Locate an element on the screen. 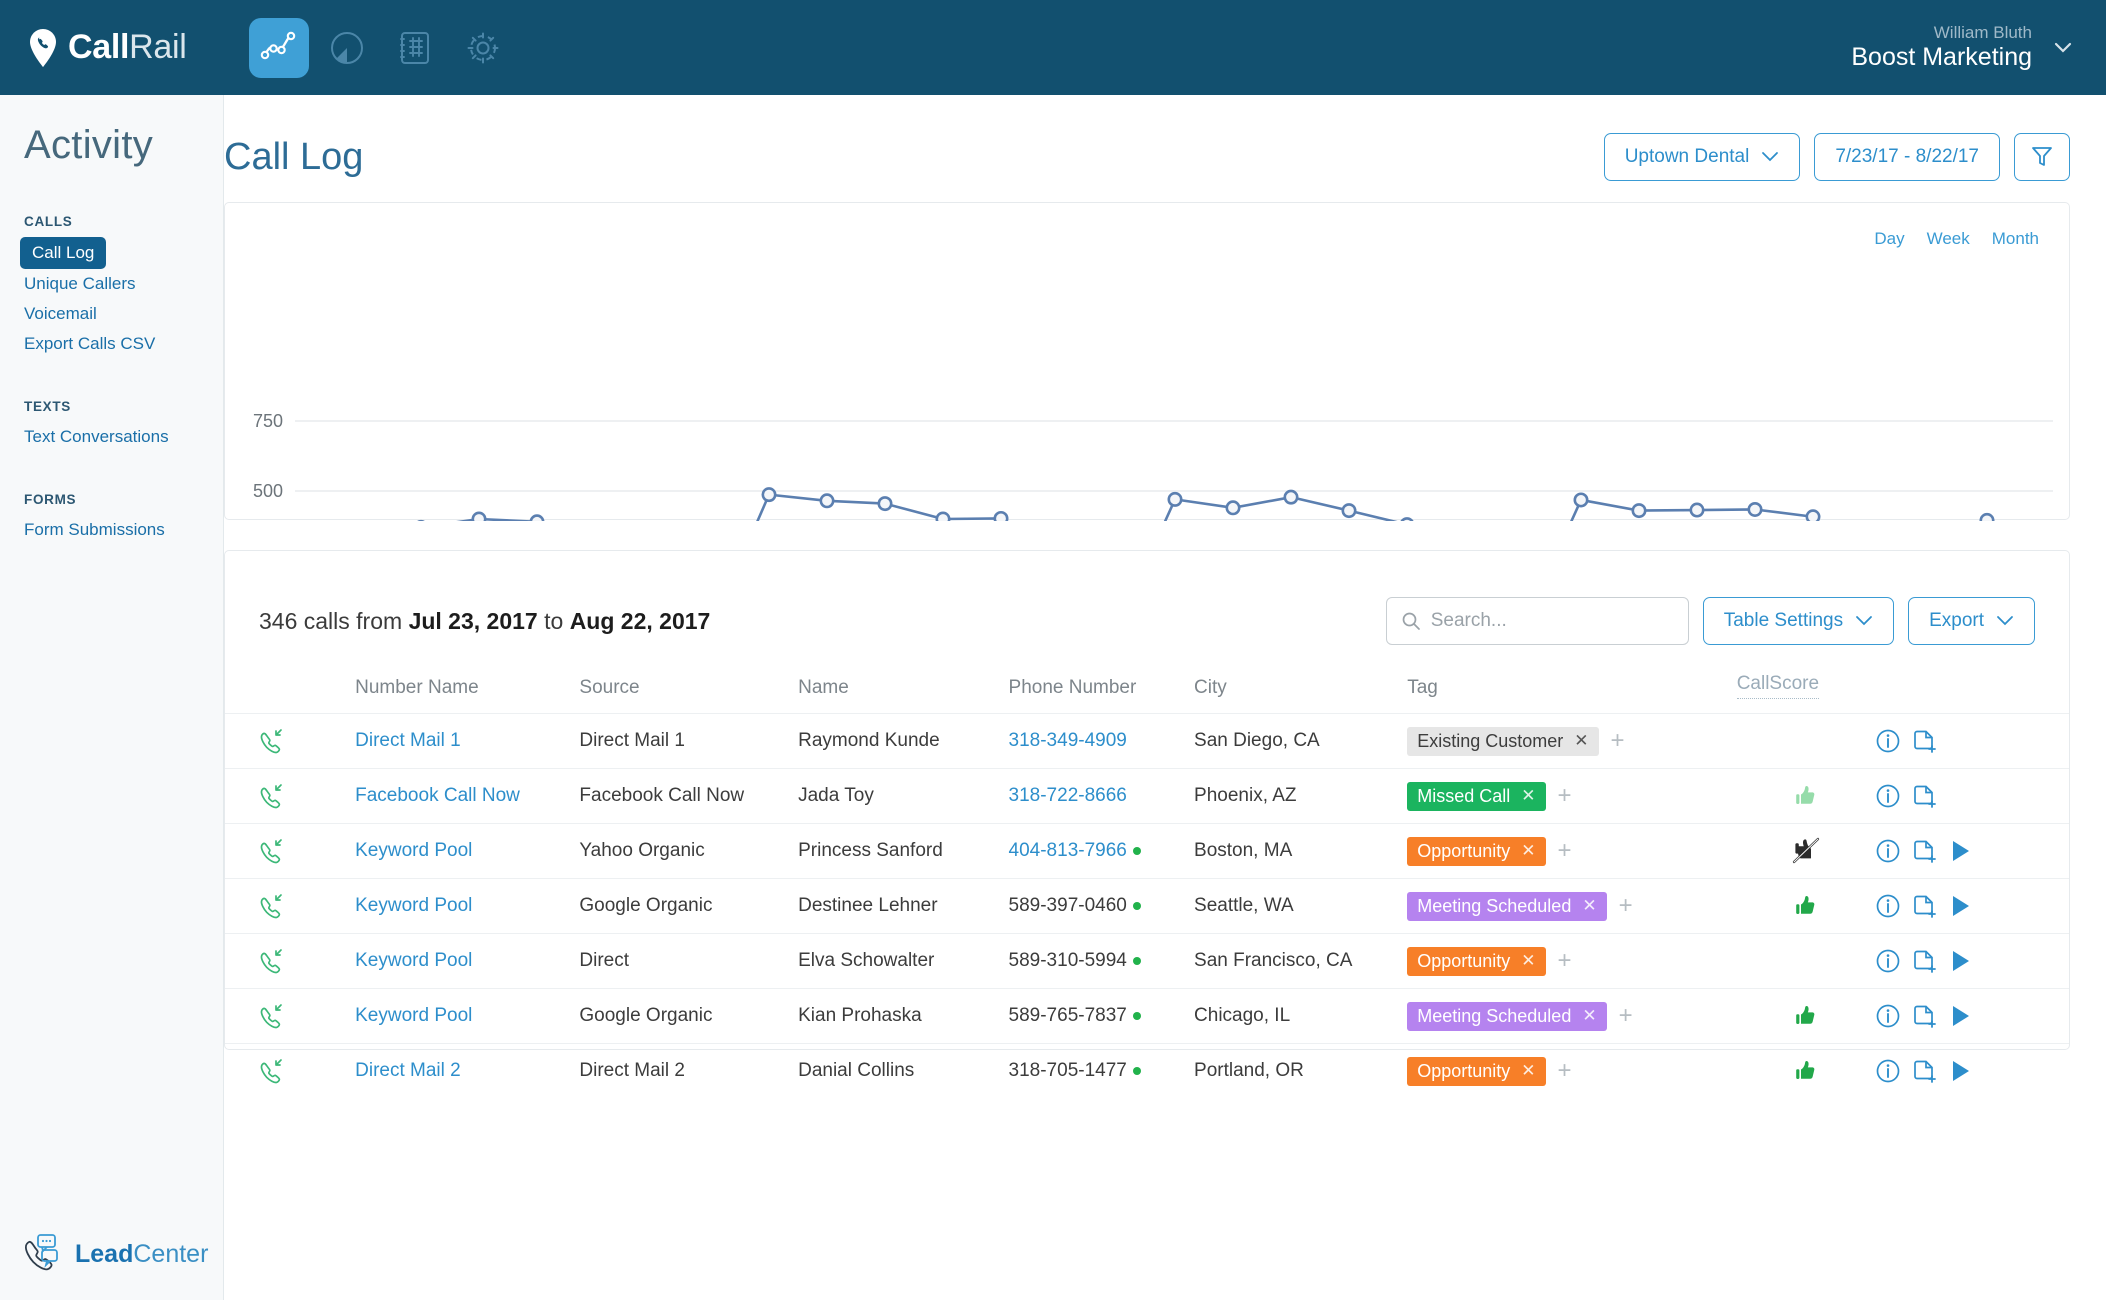  nav-icon-settings is located at coordinates (483, 48).